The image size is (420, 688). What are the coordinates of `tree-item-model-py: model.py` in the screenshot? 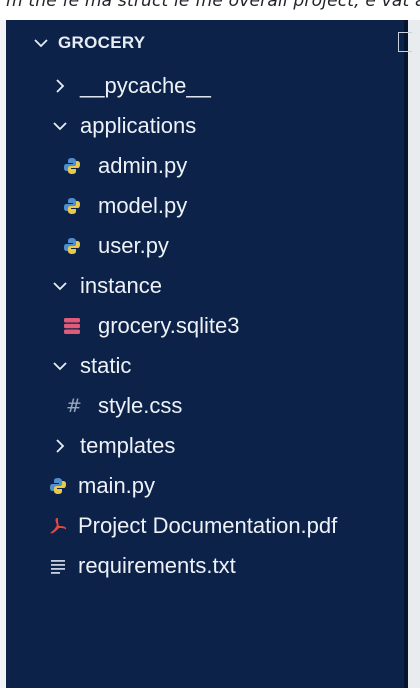 It's located at (202, 206).